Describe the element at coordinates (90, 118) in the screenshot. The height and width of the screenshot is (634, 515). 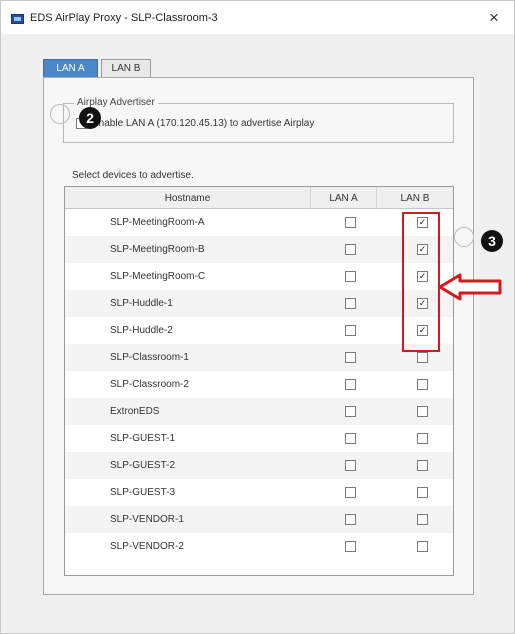
I see `step-2-badge: 2` at that location.